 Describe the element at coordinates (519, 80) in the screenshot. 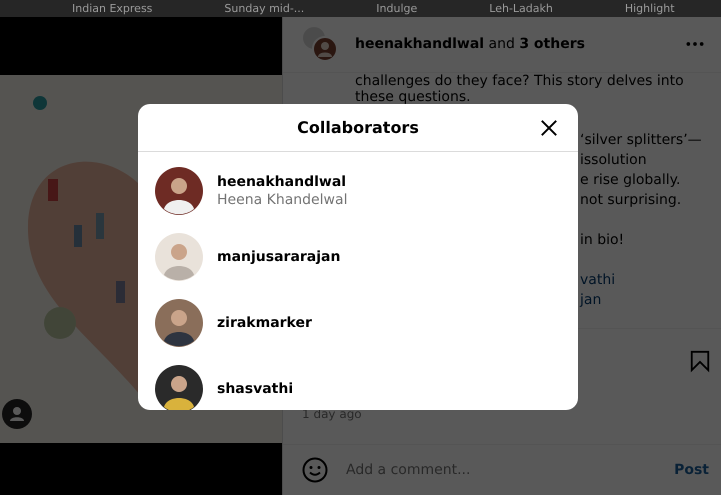

I see `caption-text: challenges do they face? This story delves into` at that location.